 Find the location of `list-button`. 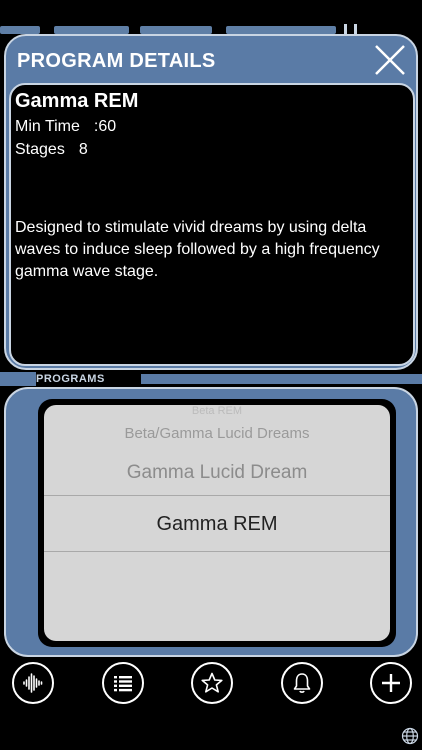

list-button is located at coordinates (123, 683).